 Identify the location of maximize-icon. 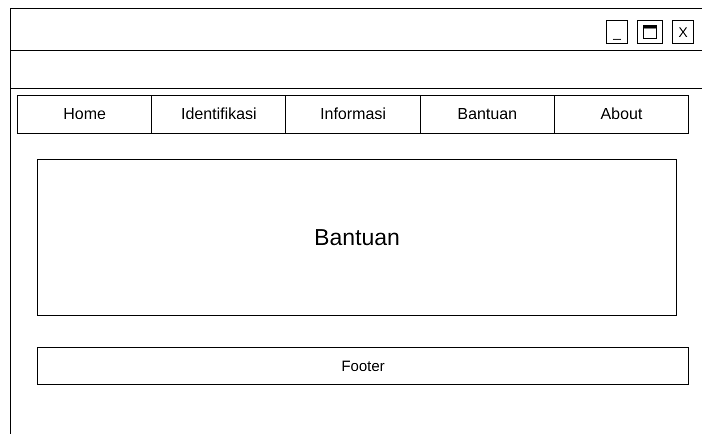
(650, 31).